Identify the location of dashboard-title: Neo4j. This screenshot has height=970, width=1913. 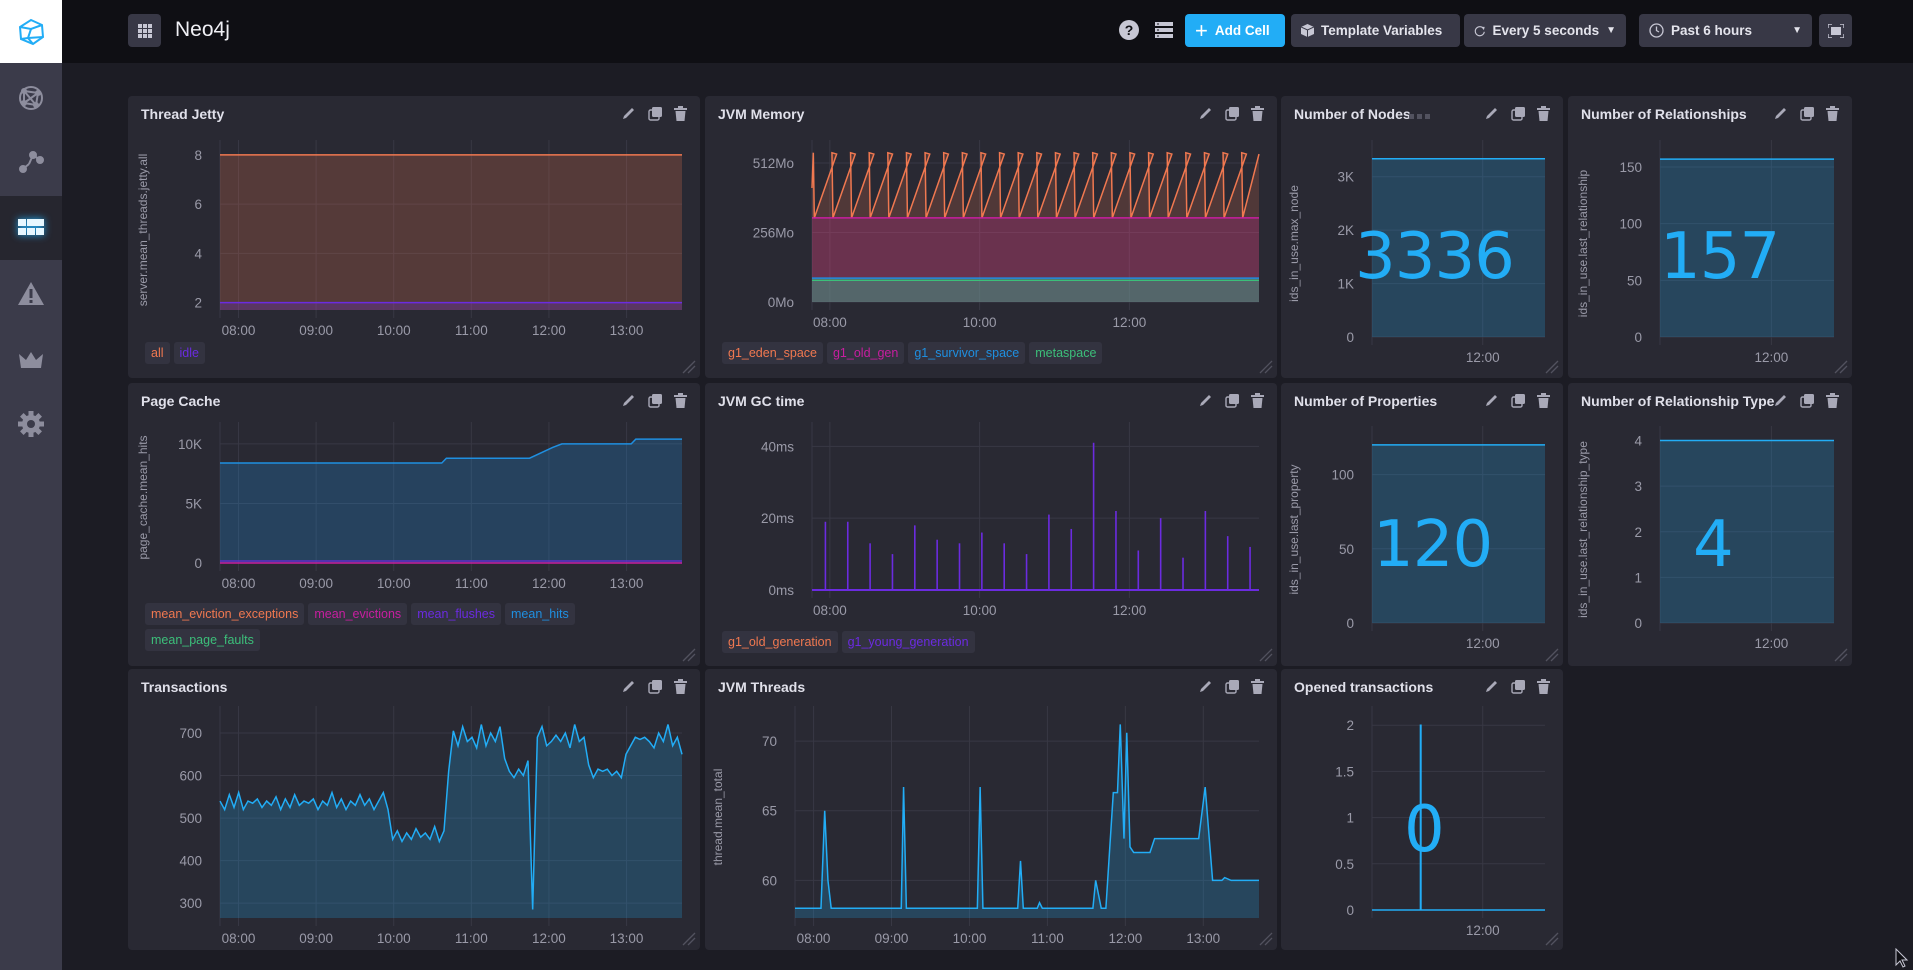
(202, 30).